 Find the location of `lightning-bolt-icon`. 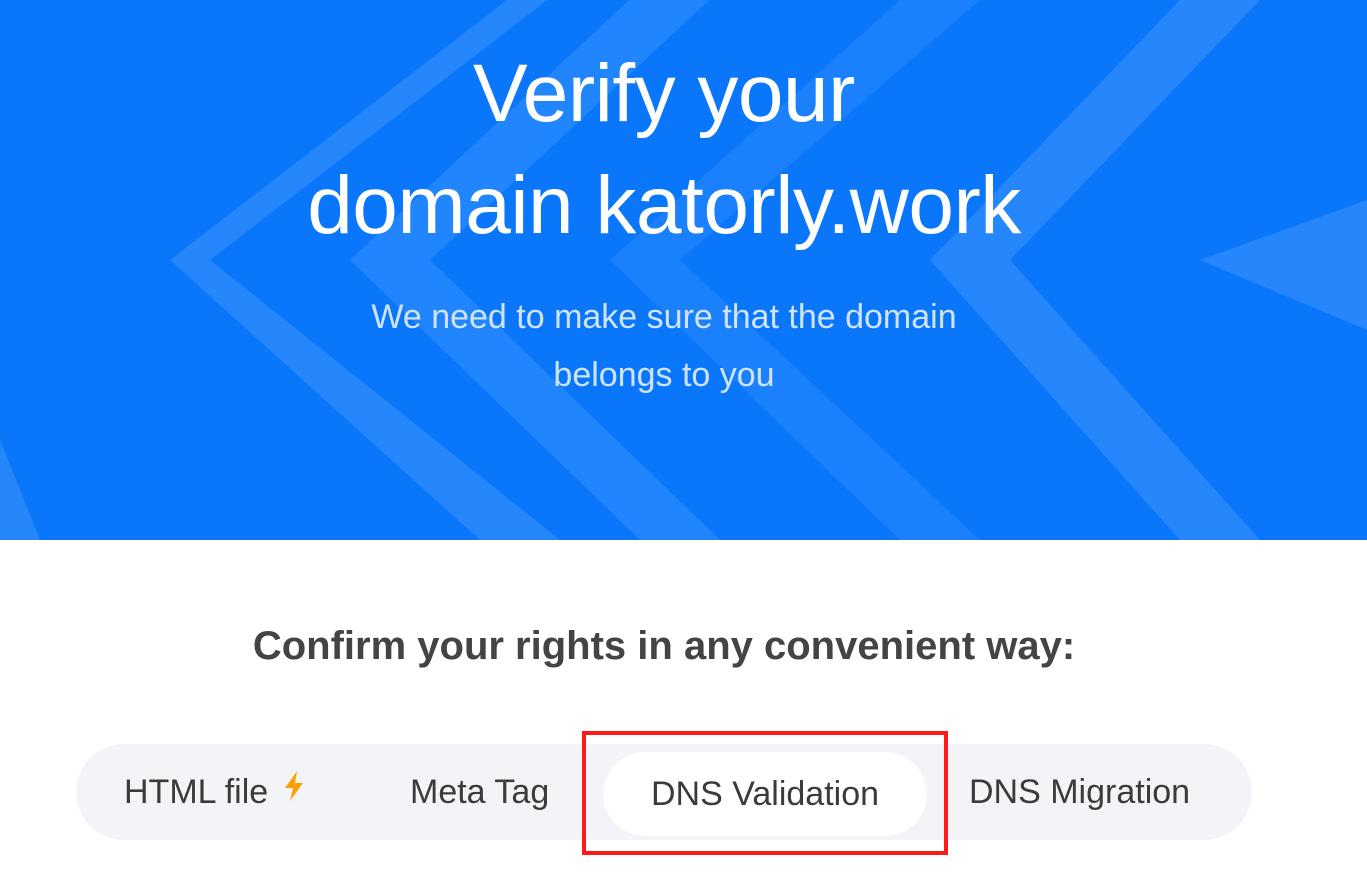

lightning-bolt-icon is located at coordinates (294, 791).